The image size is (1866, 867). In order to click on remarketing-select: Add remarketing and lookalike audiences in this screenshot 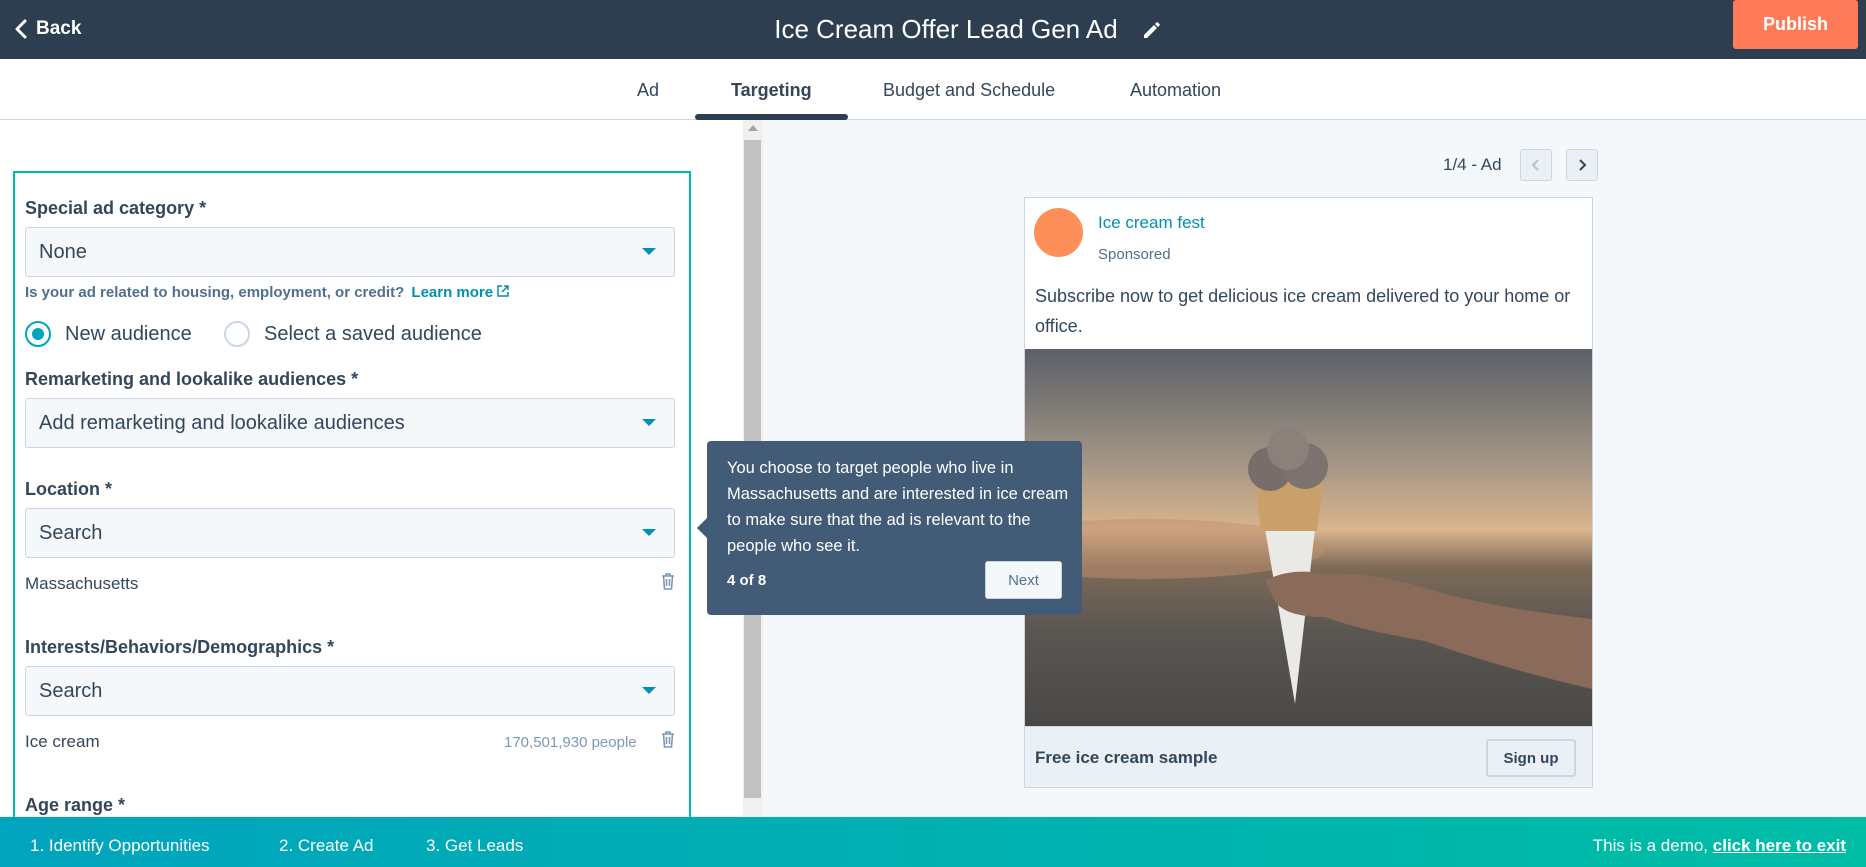, I will do `click(350, 423)`.